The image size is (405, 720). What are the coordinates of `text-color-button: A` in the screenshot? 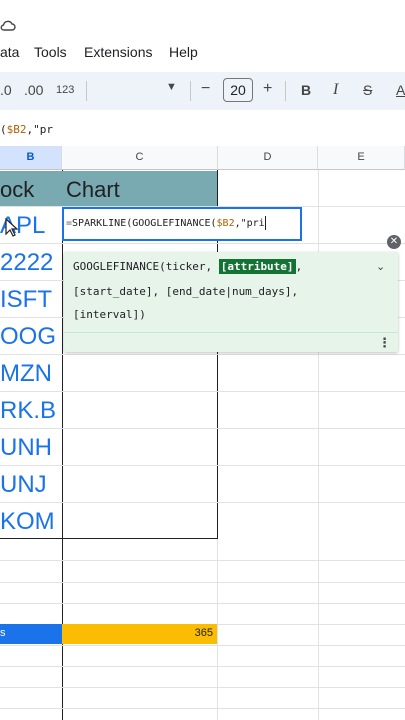 It's located at (400, 90).